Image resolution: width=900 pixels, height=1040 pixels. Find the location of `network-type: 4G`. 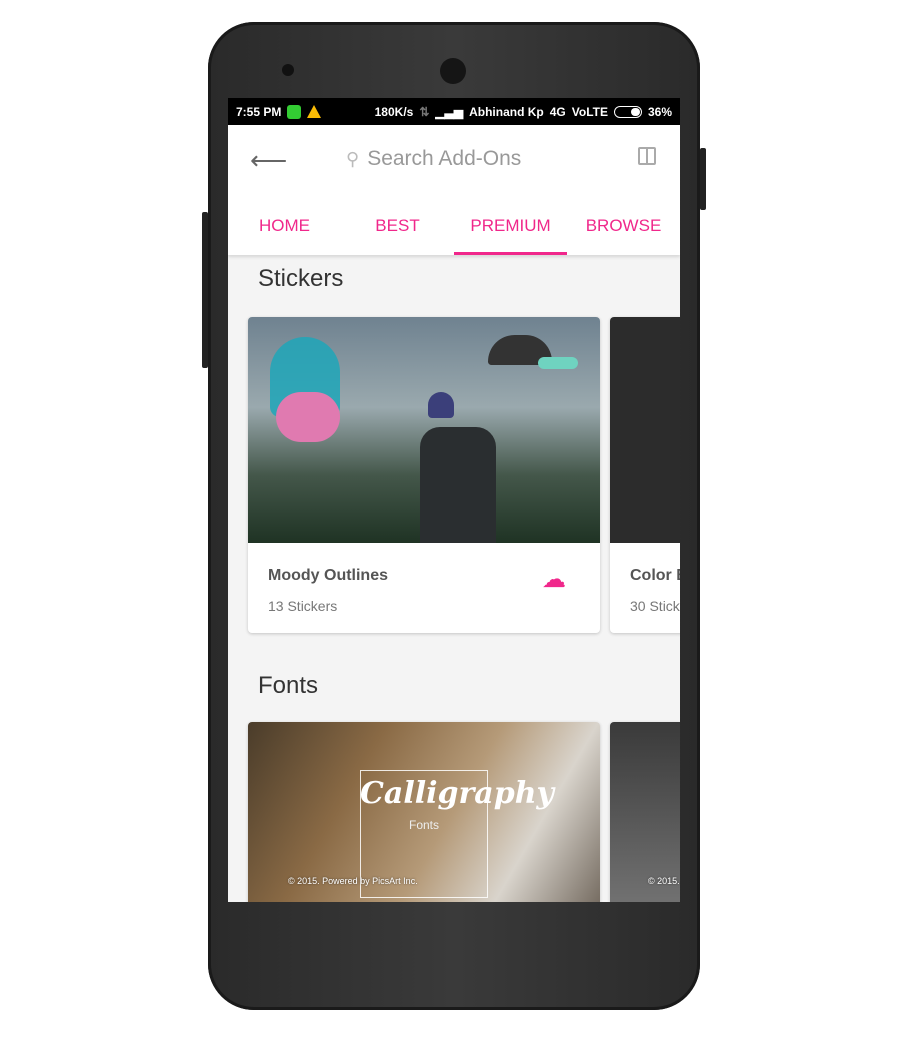

network-type: 4G is located at coordinates (557, 111).